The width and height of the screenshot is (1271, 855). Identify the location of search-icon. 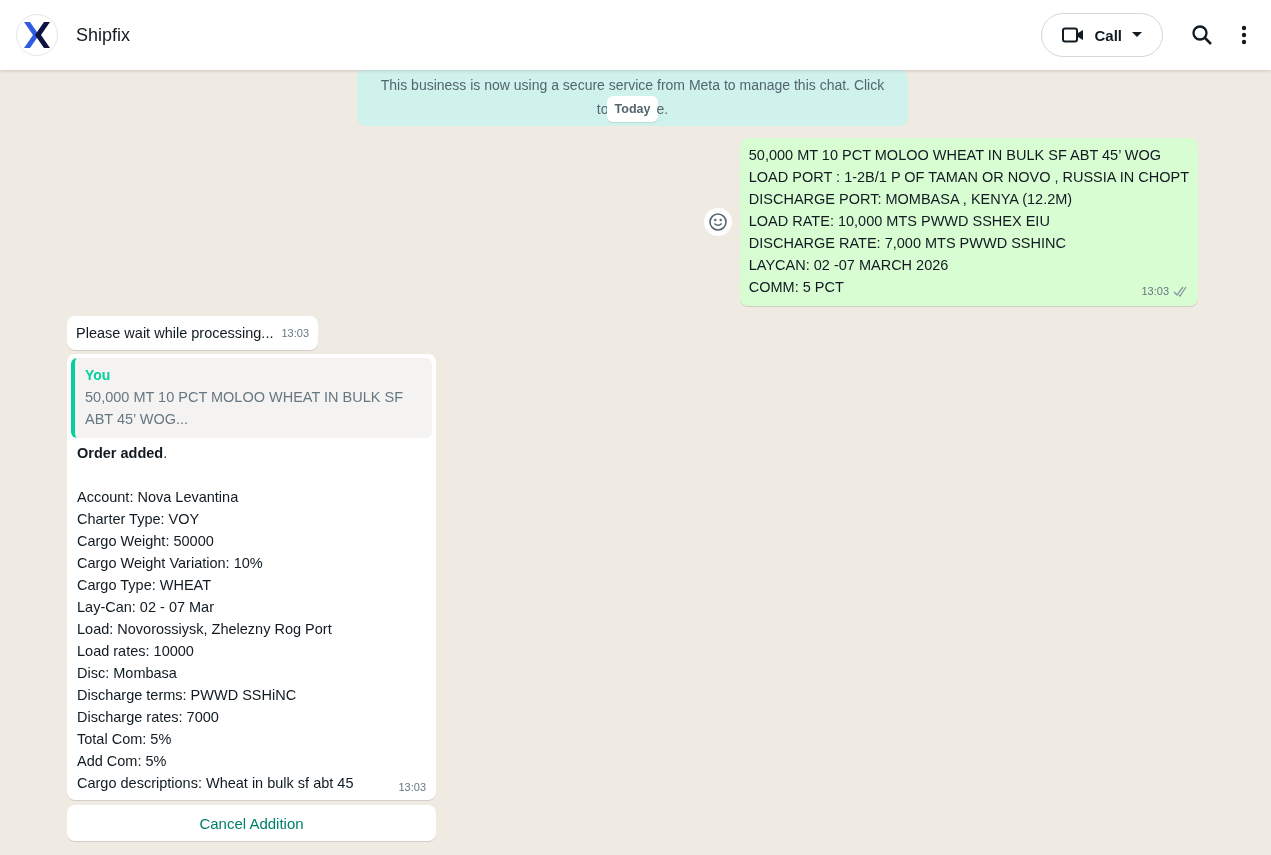
(1202, 35).